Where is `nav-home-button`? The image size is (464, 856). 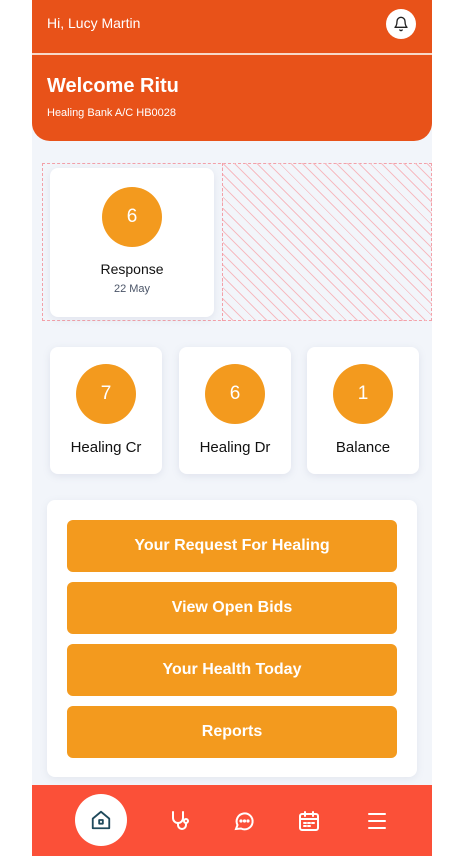 nav-home-button is located at coordinates (101, 820).